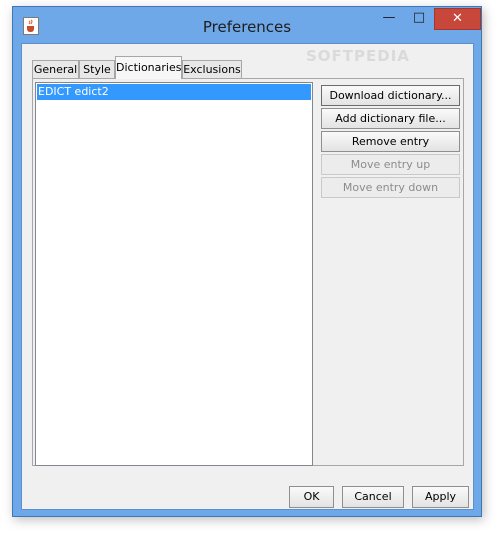 The width and height of the screenshot is (502, 538). Describe the element at coordinates (174, 92) in the screenshot. I see `list-item: EDICT edict2` at that location.